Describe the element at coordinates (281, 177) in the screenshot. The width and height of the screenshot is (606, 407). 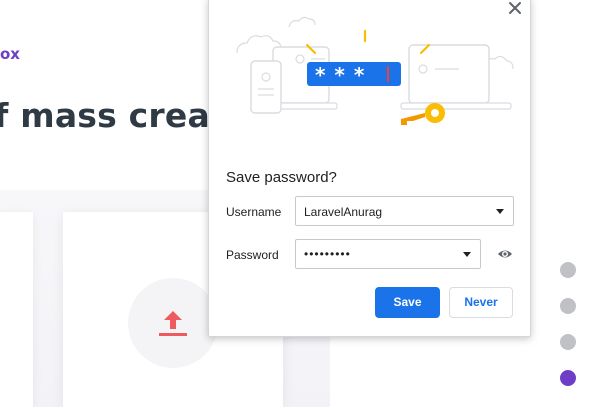
I see `dialog-title: Save password?` at that location.